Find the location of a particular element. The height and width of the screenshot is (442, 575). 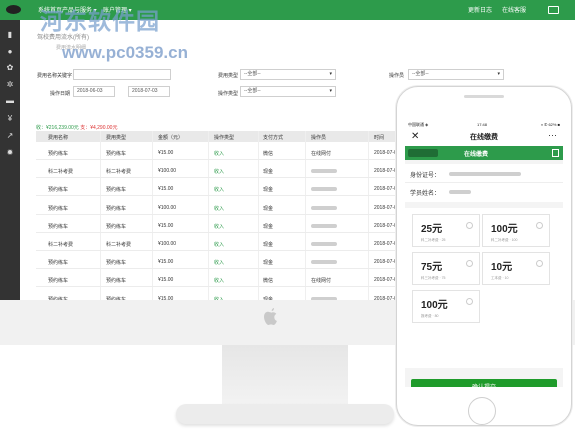

phone-titlebar: ✕ 在线缴费 ··· is located at coordinates (484, 137).